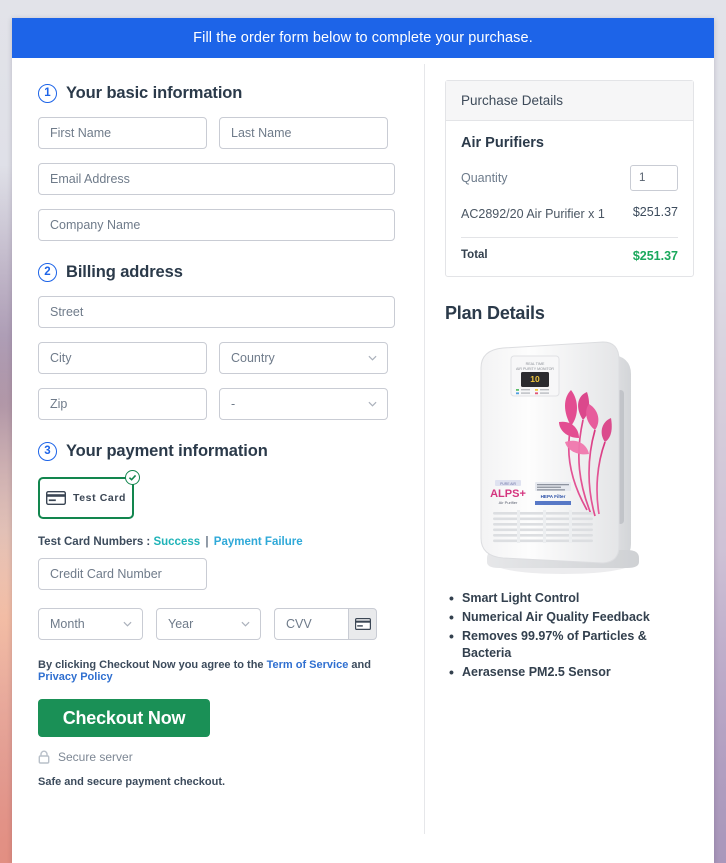 This screenshot has height=863, width=726. What do you see at coordinates (132, 477) in the screenshot?
I see `check-circle-icon` at bounding box center [132, 477].